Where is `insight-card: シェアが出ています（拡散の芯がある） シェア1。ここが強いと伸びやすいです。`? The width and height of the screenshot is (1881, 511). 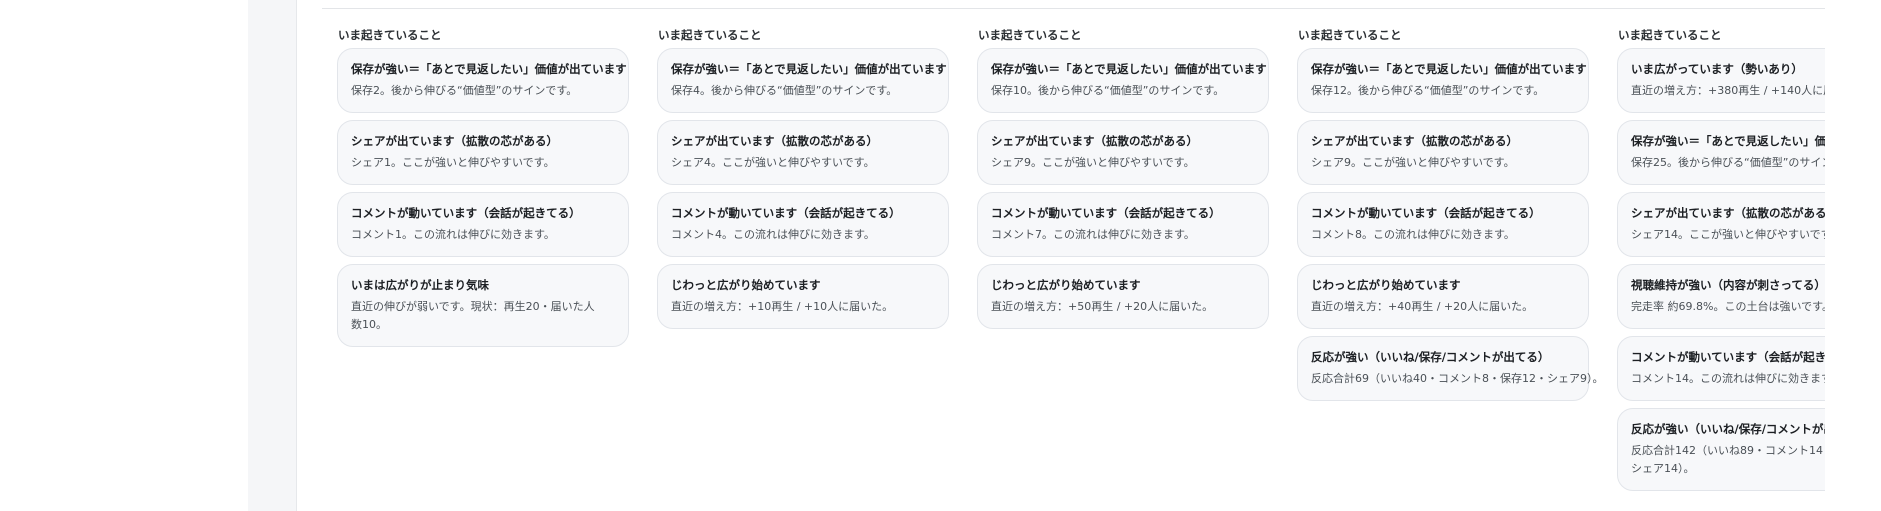 insight-card: シェアが出ています（拡散の芯がある） シェア1。ここが強いと伸びやすいです。 is located at coordinates (483, 152).